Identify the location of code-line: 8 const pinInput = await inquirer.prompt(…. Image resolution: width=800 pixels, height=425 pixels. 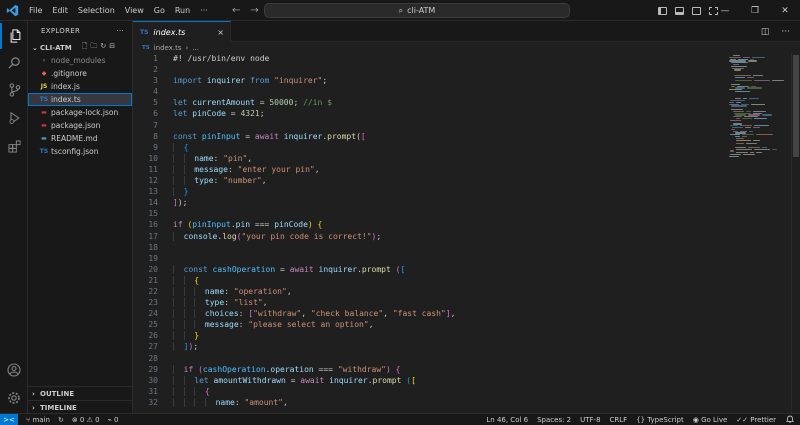
(428, 136).